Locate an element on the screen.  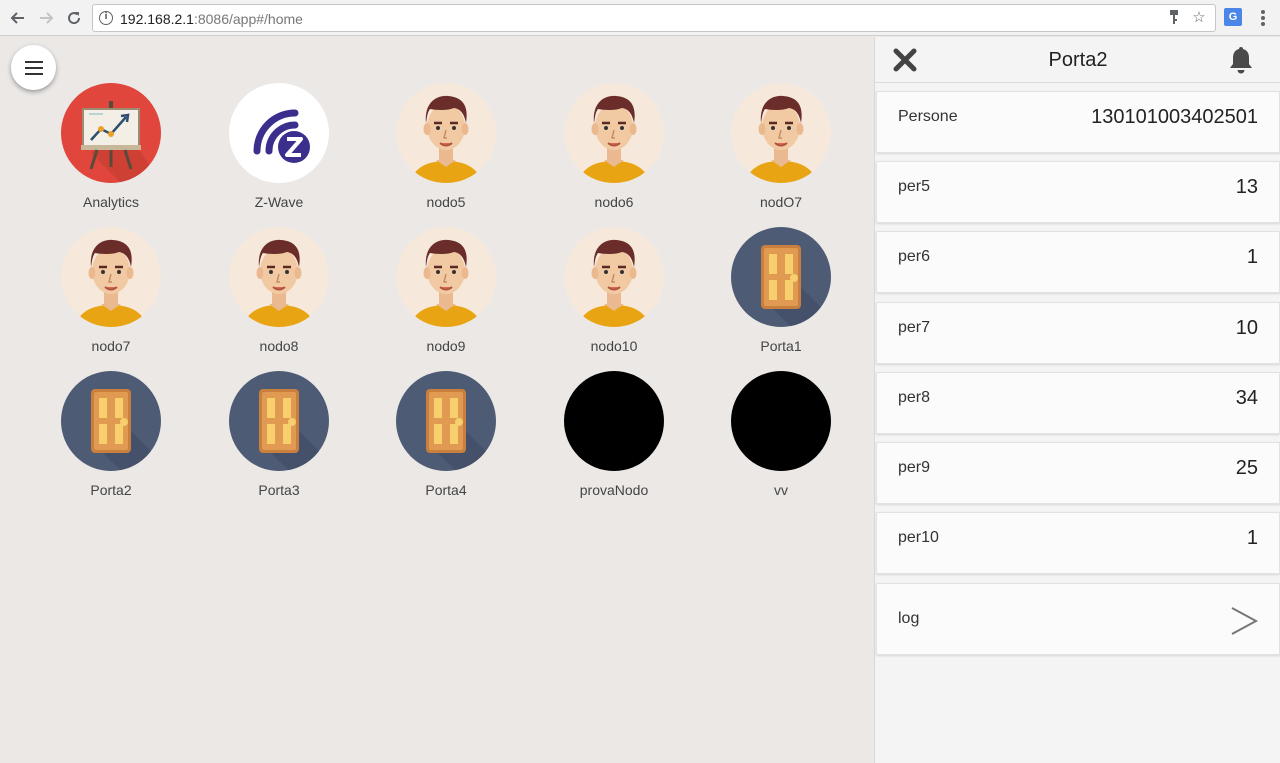
data-row-per8: per8 34 is located at coordinates (1078, 403).